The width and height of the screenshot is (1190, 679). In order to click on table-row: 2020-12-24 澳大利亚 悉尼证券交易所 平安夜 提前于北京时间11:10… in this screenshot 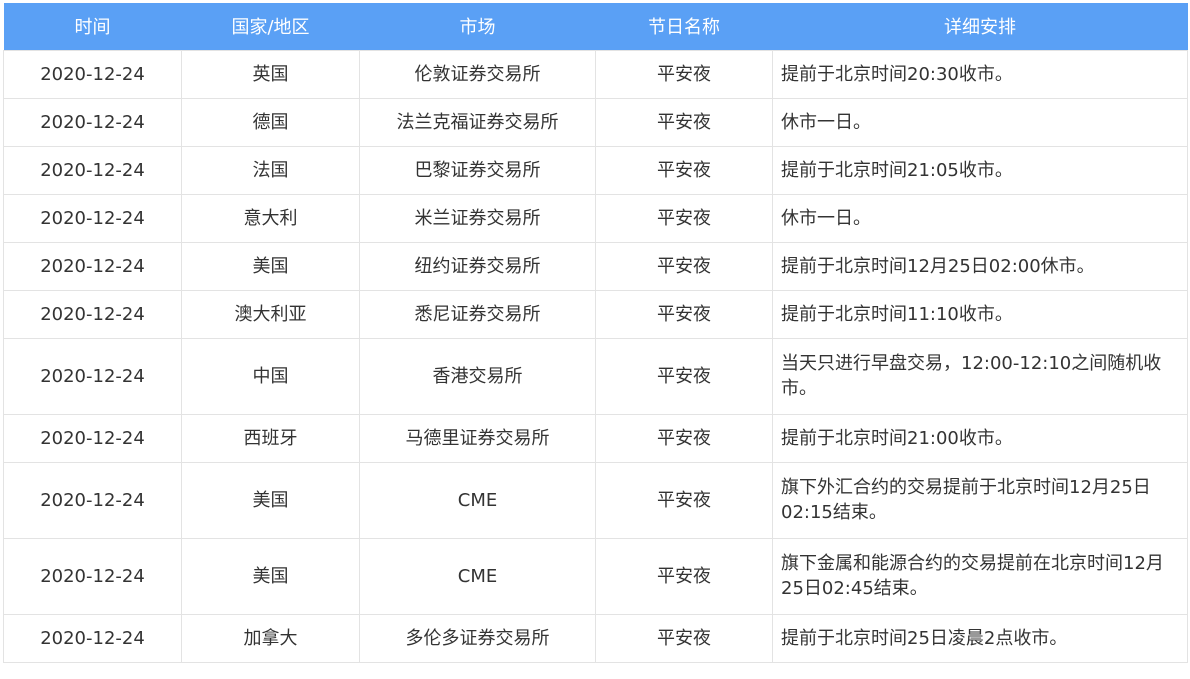, I will do `click(595, 314)`.